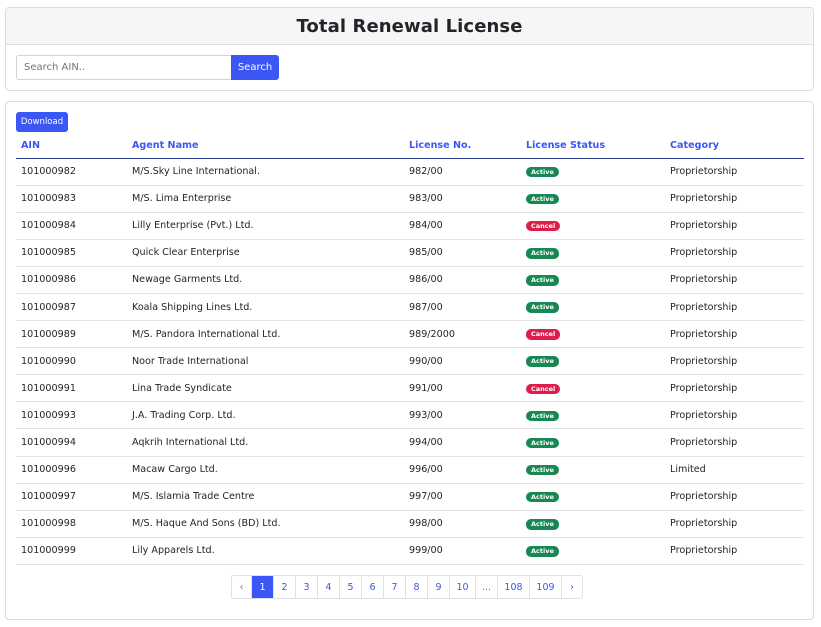 This screenshot has height=627, width=821. I want to click on pagination-page-8: 8, so click(417, 587).